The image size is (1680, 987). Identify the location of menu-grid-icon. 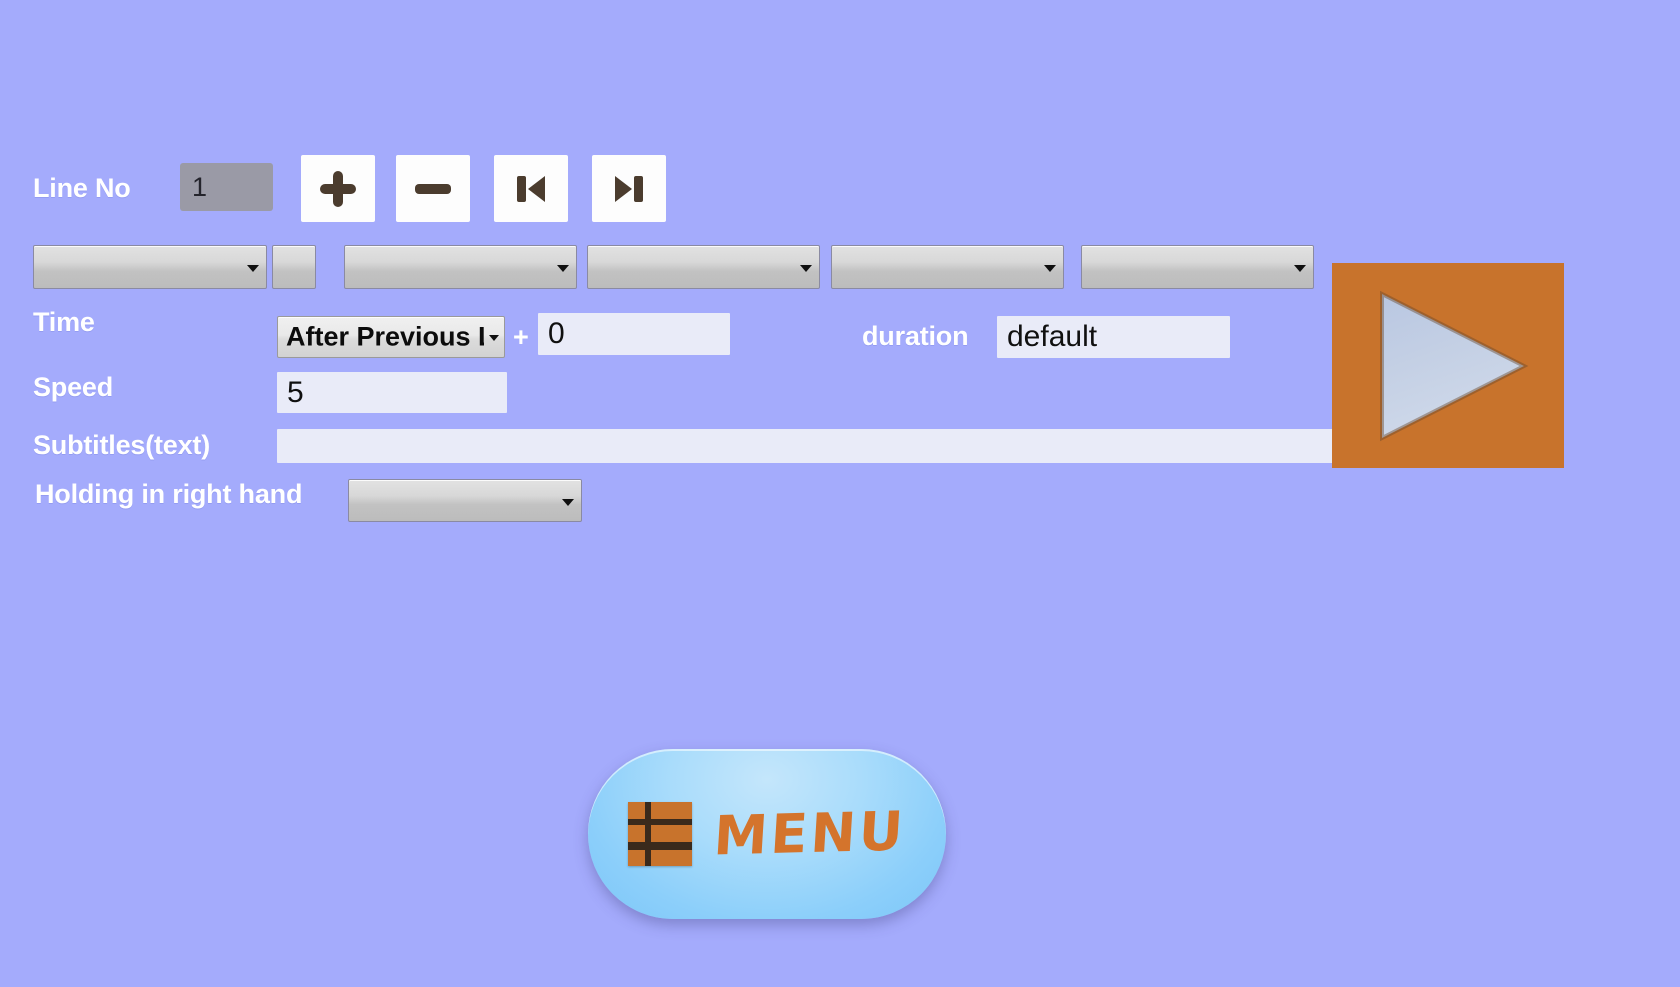
(660, 834).